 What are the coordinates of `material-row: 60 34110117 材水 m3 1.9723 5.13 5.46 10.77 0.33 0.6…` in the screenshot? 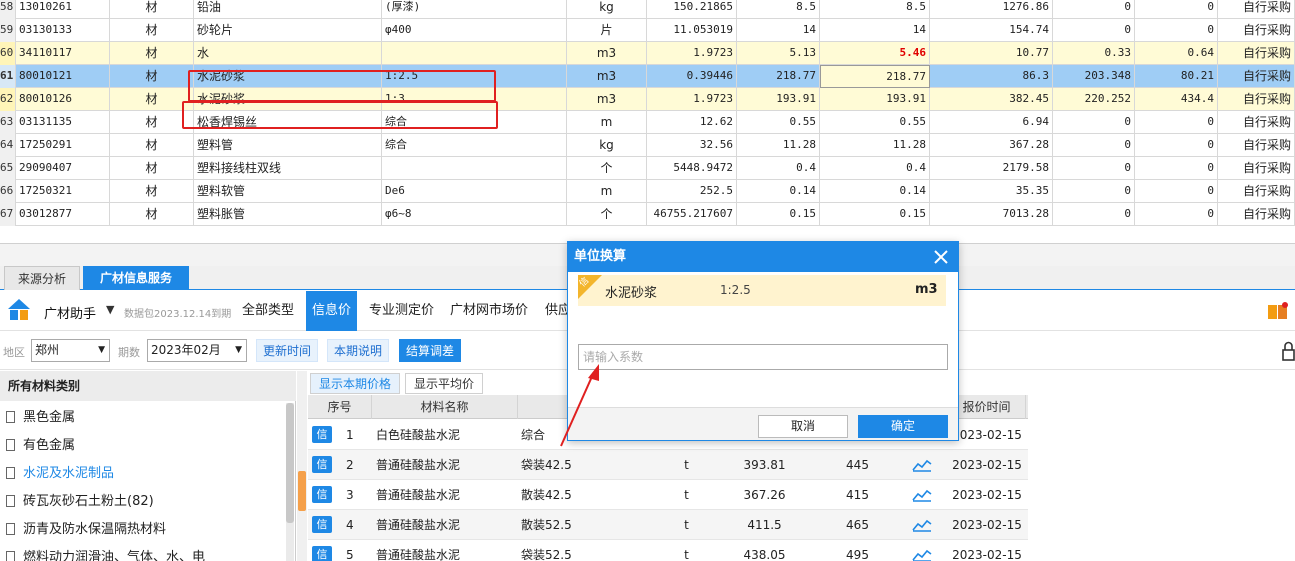 It's located at (647, 53).